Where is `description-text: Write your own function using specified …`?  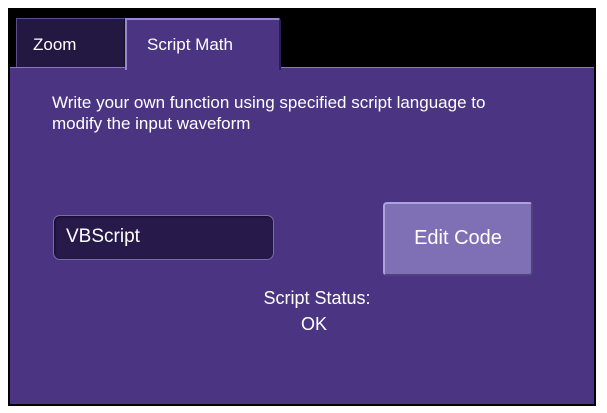
description-text: Write your own function using specified … is located at coordinates (269, 113).